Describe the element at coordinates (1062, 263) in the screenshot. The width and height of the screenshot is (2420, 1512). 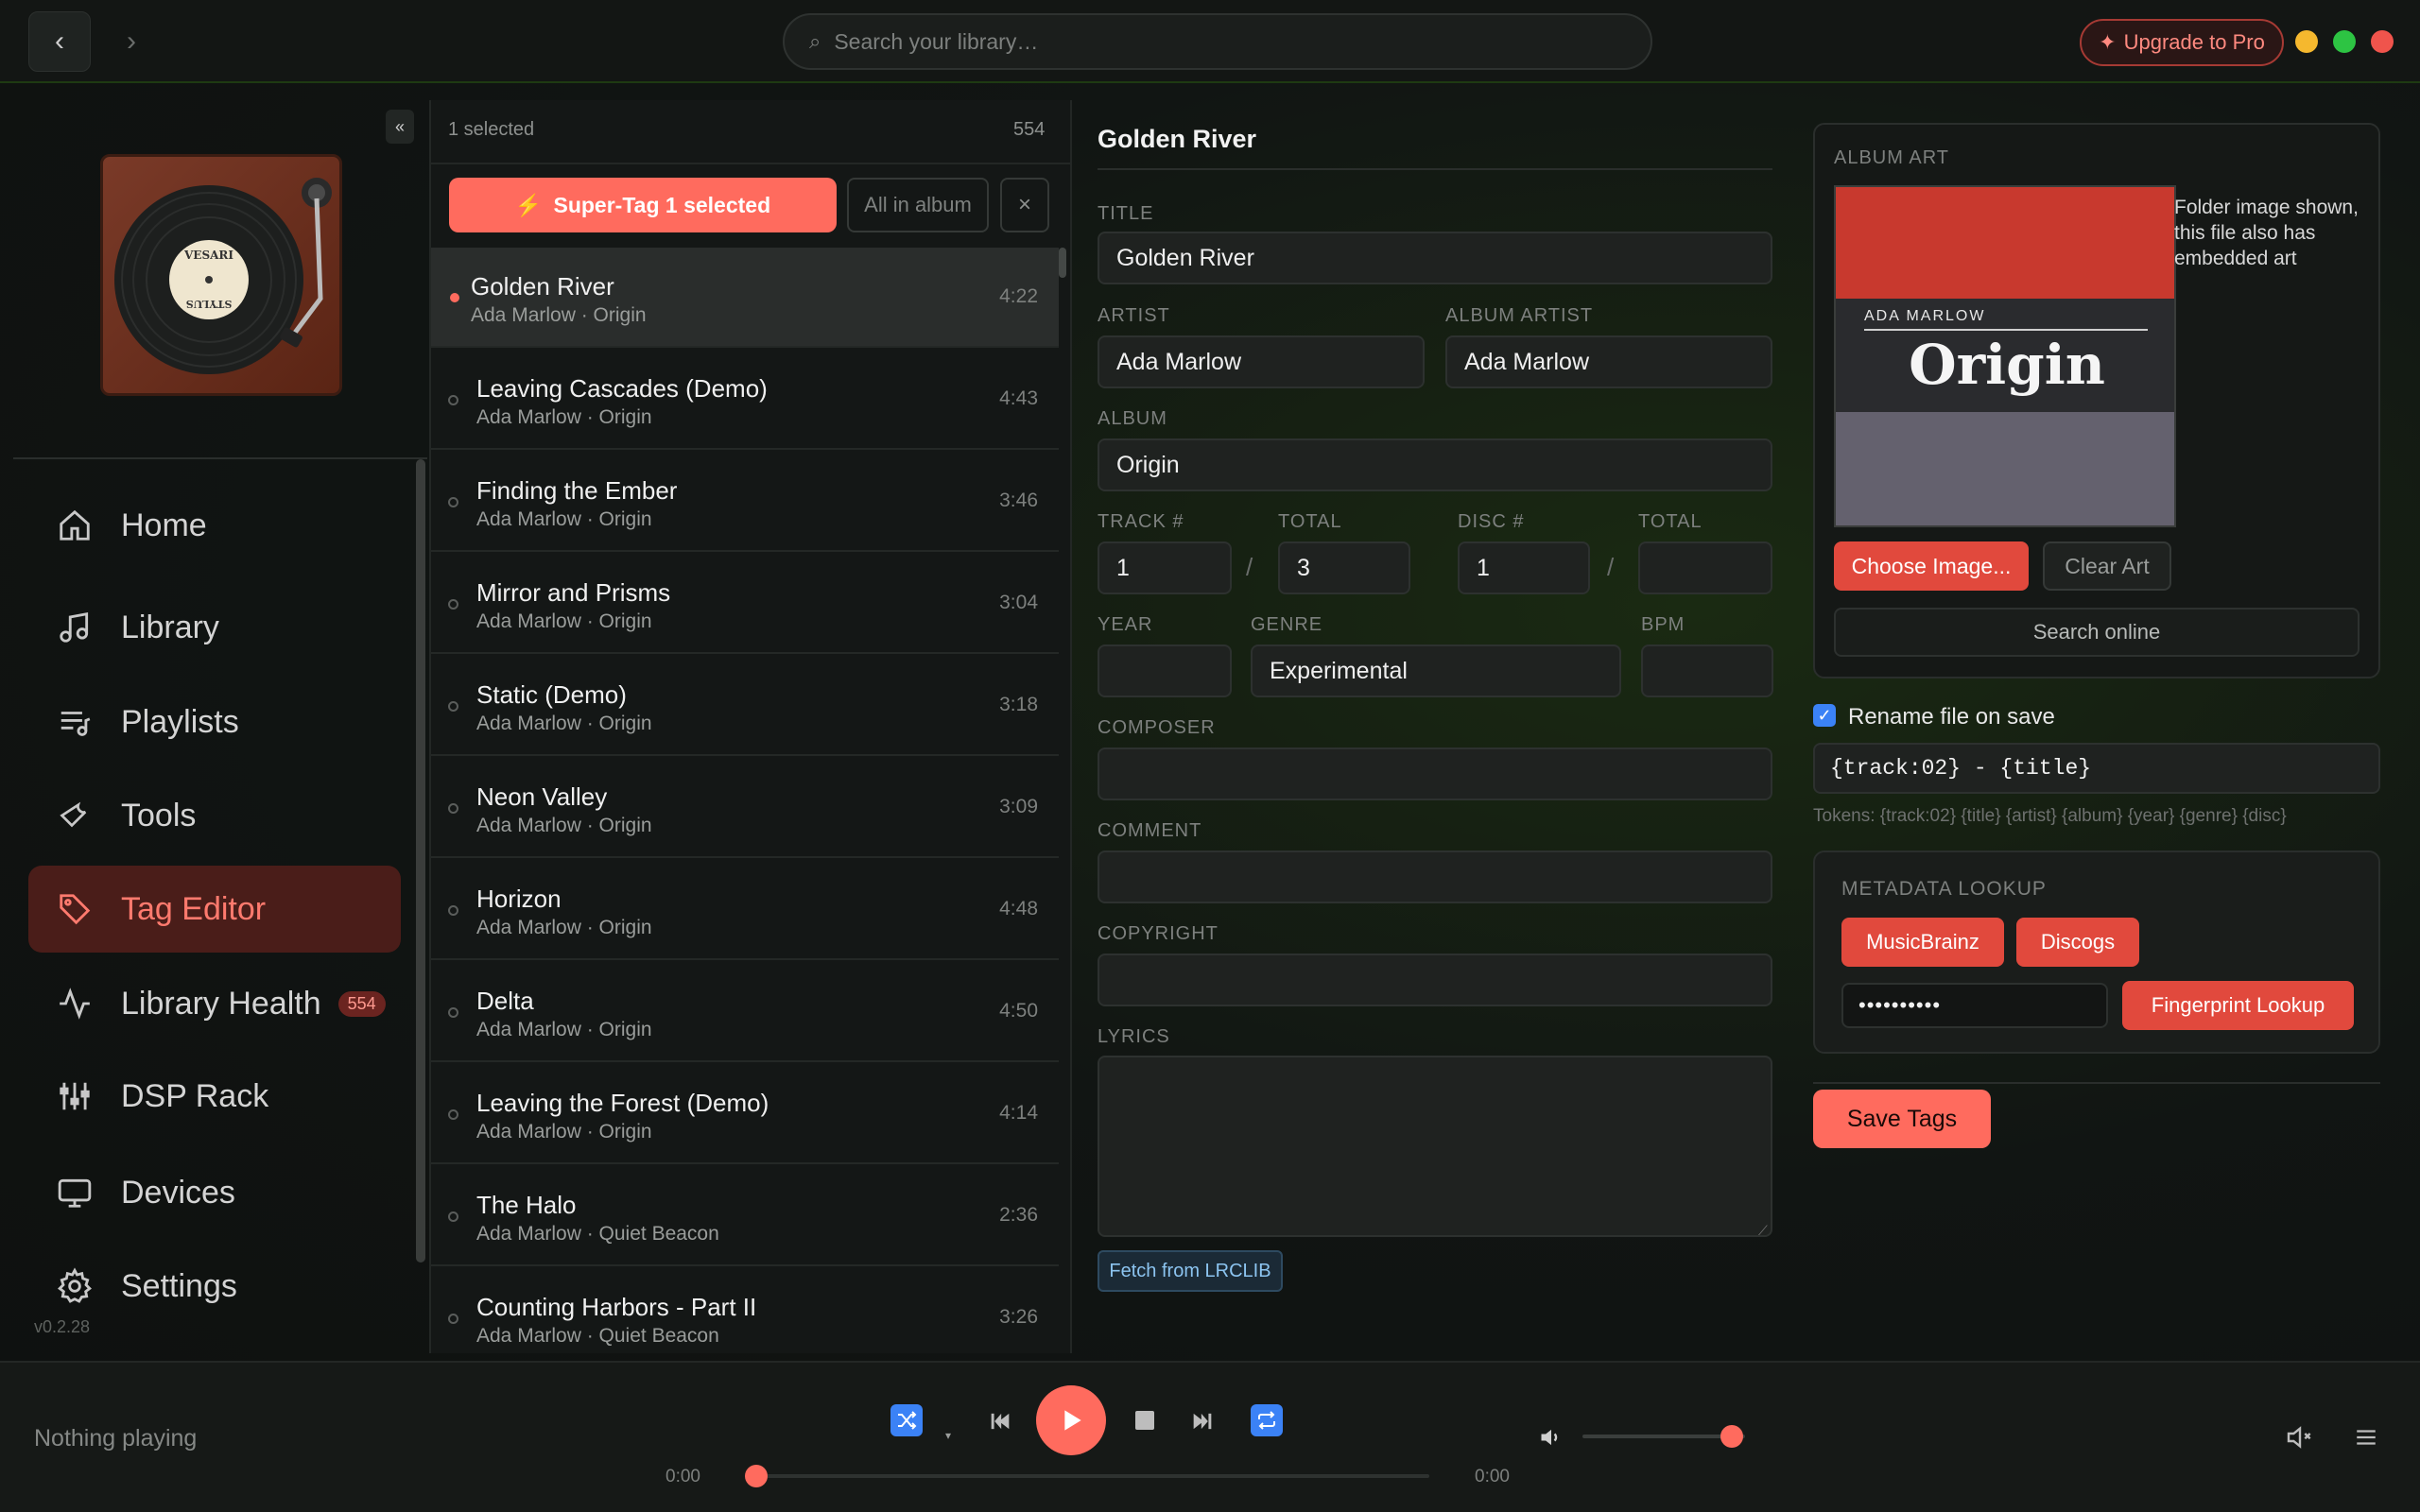
I see `track-list-scrollbar` at that location.